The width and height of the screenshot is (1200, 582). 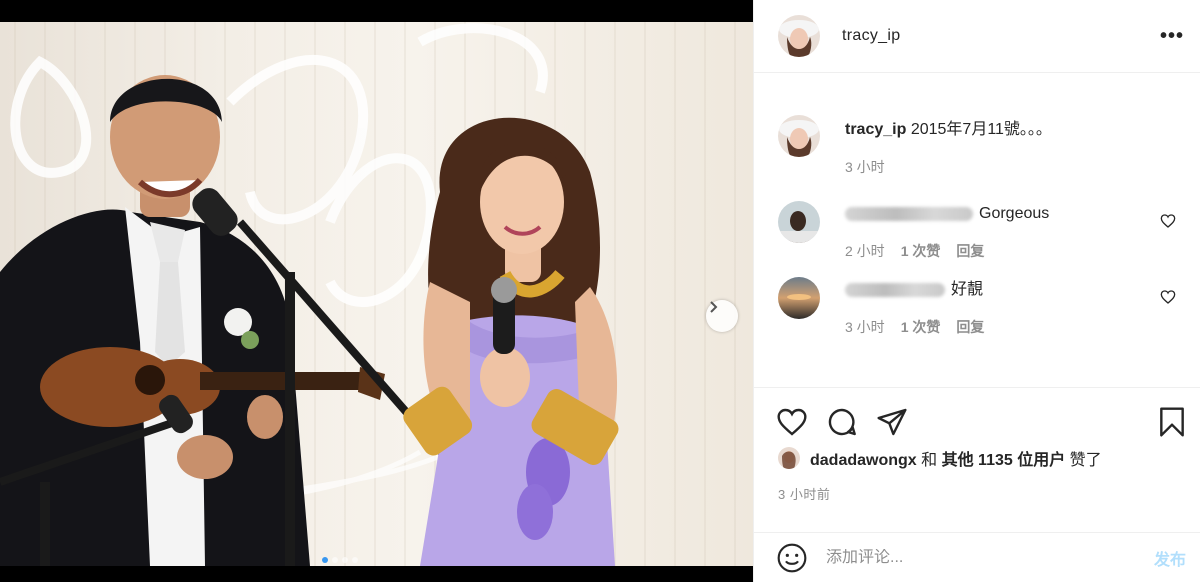 I want to click on comment-input, so click(x=990, y=557).